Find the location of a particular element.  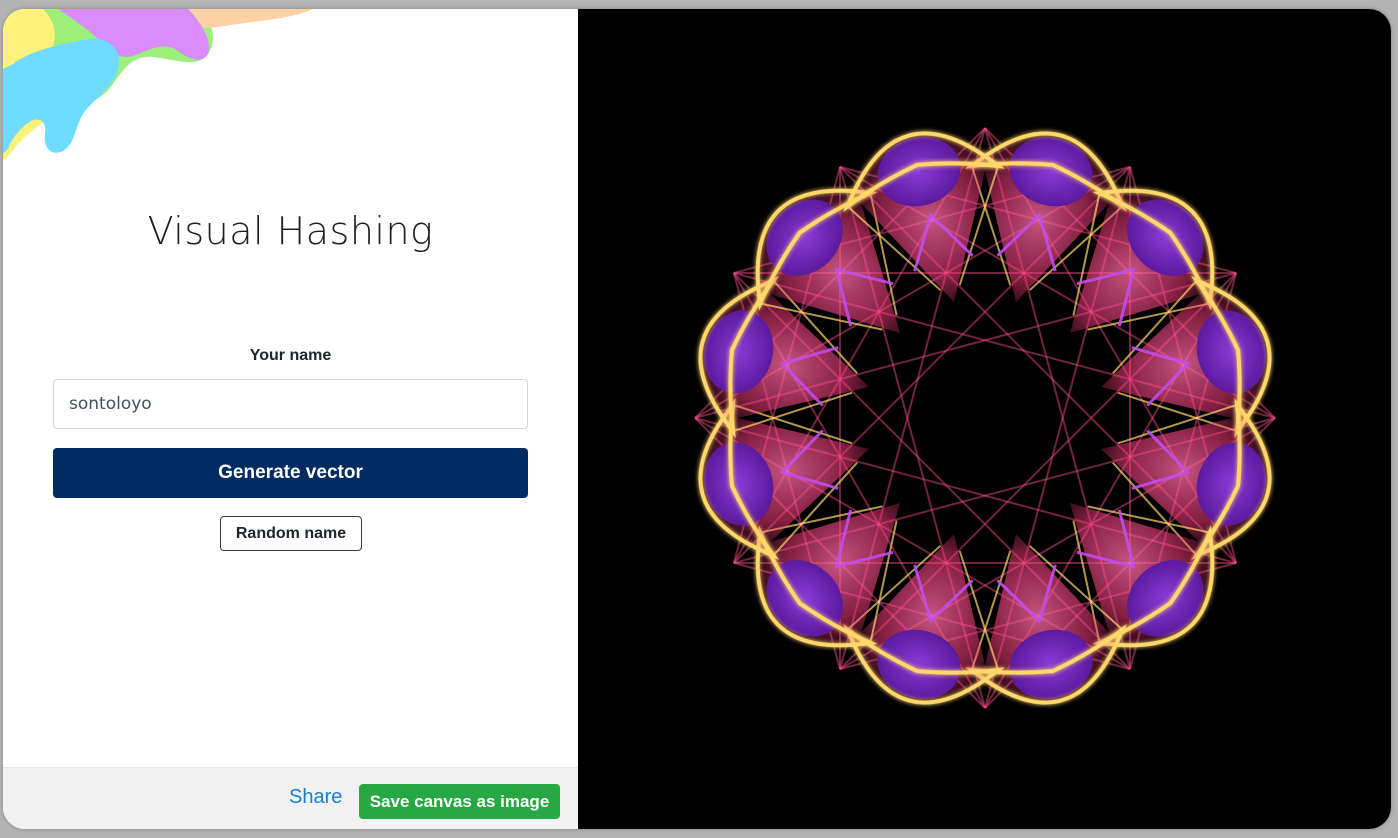

save-canvas-button: Save canvas as image is located at coordinates (459, 801).